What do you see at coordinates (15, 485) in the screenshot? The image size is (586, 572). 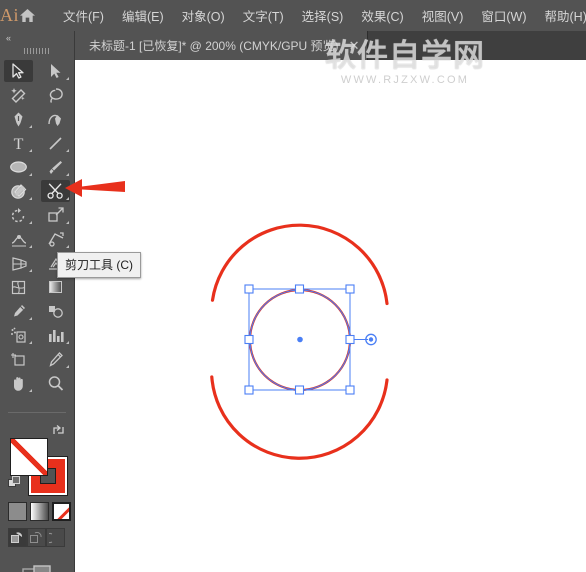 I see `default-fill-stroke-icon` at bounding box center [15, 485].